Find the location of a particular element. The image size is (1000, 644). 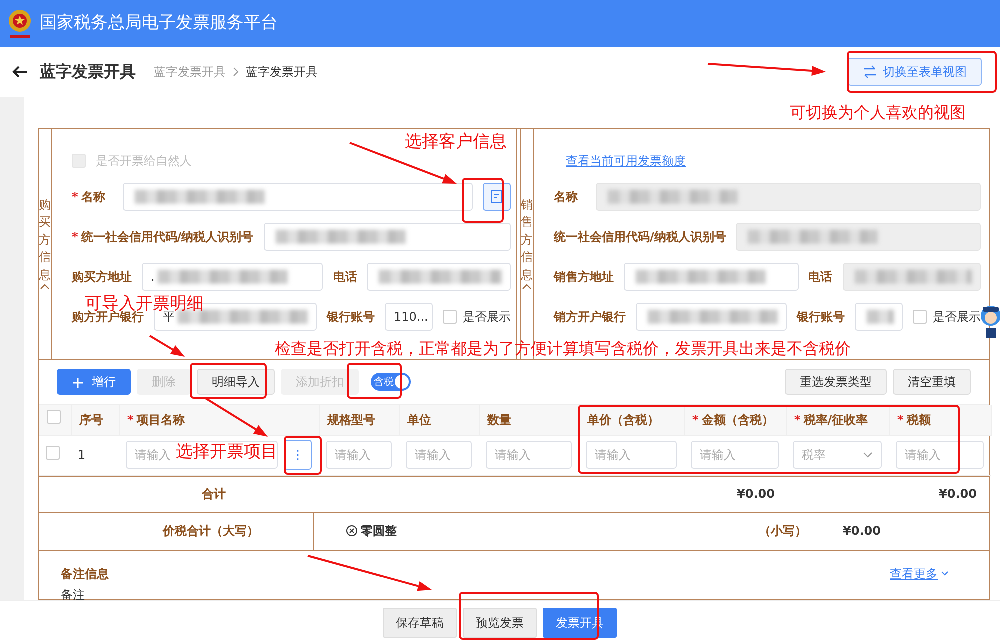

field-label: * 名称 is located at coordinates (89, 197).